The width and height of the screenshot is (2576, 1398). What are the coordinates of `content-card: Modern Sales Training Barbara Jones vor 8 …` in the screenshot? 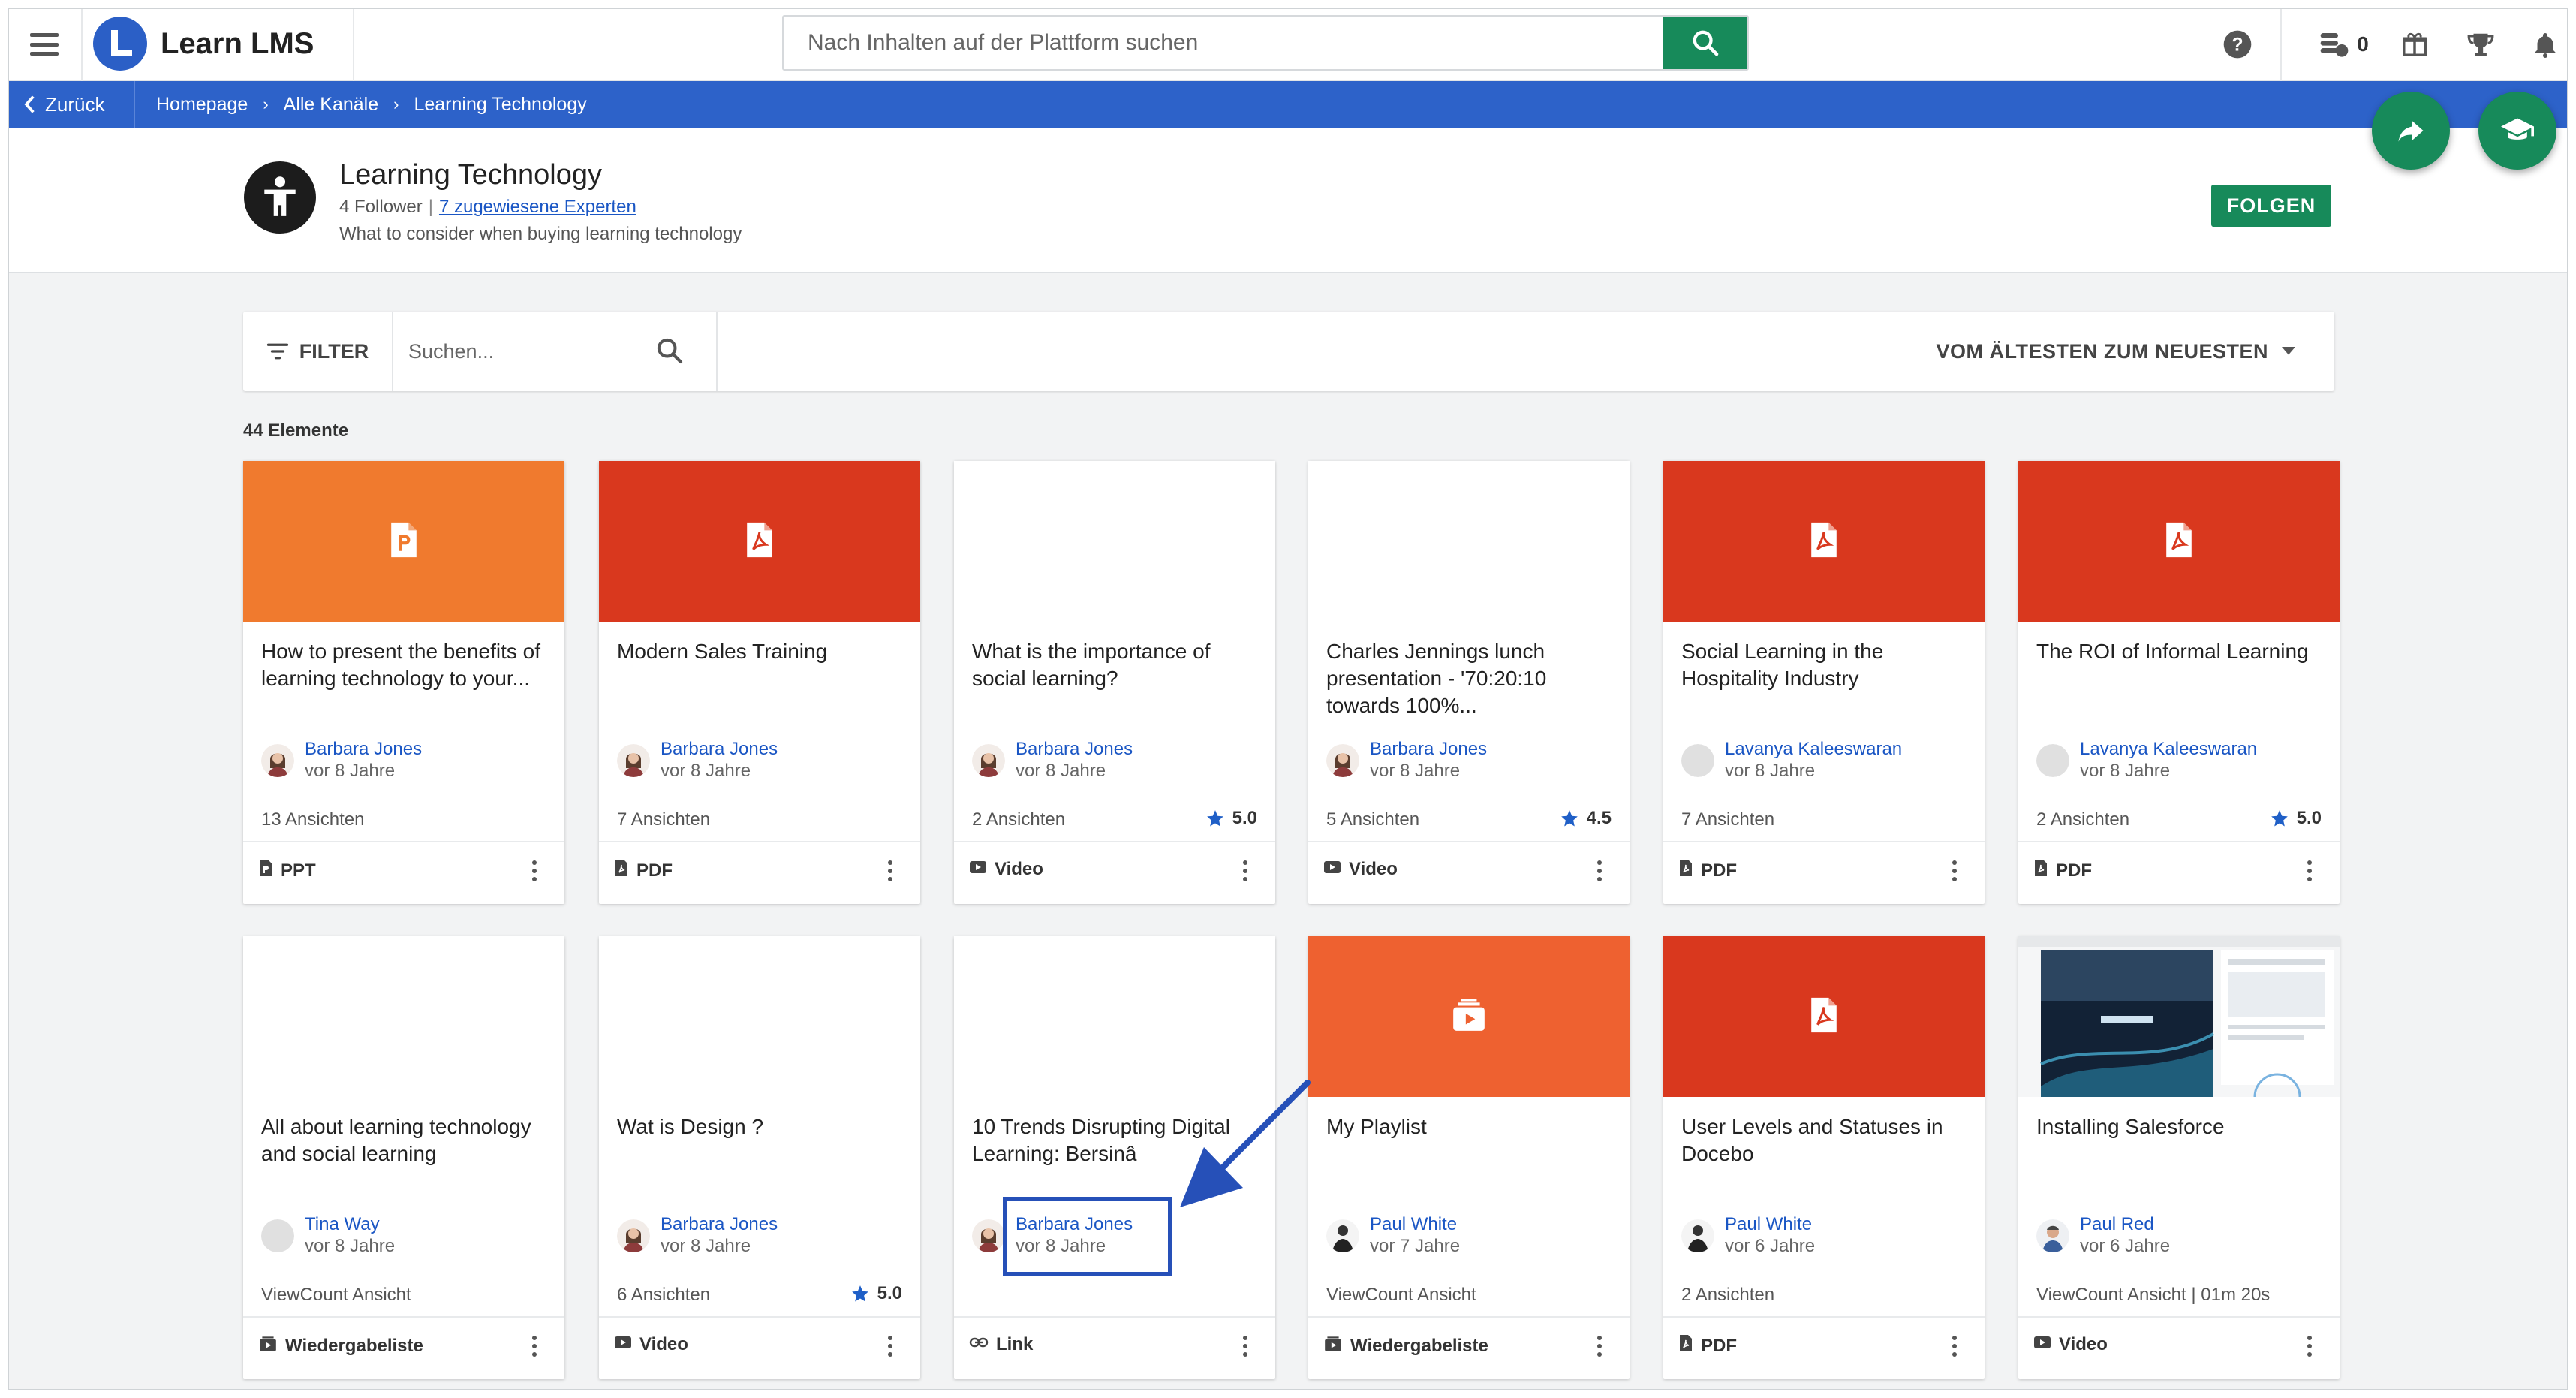 It's located at (759, 682).